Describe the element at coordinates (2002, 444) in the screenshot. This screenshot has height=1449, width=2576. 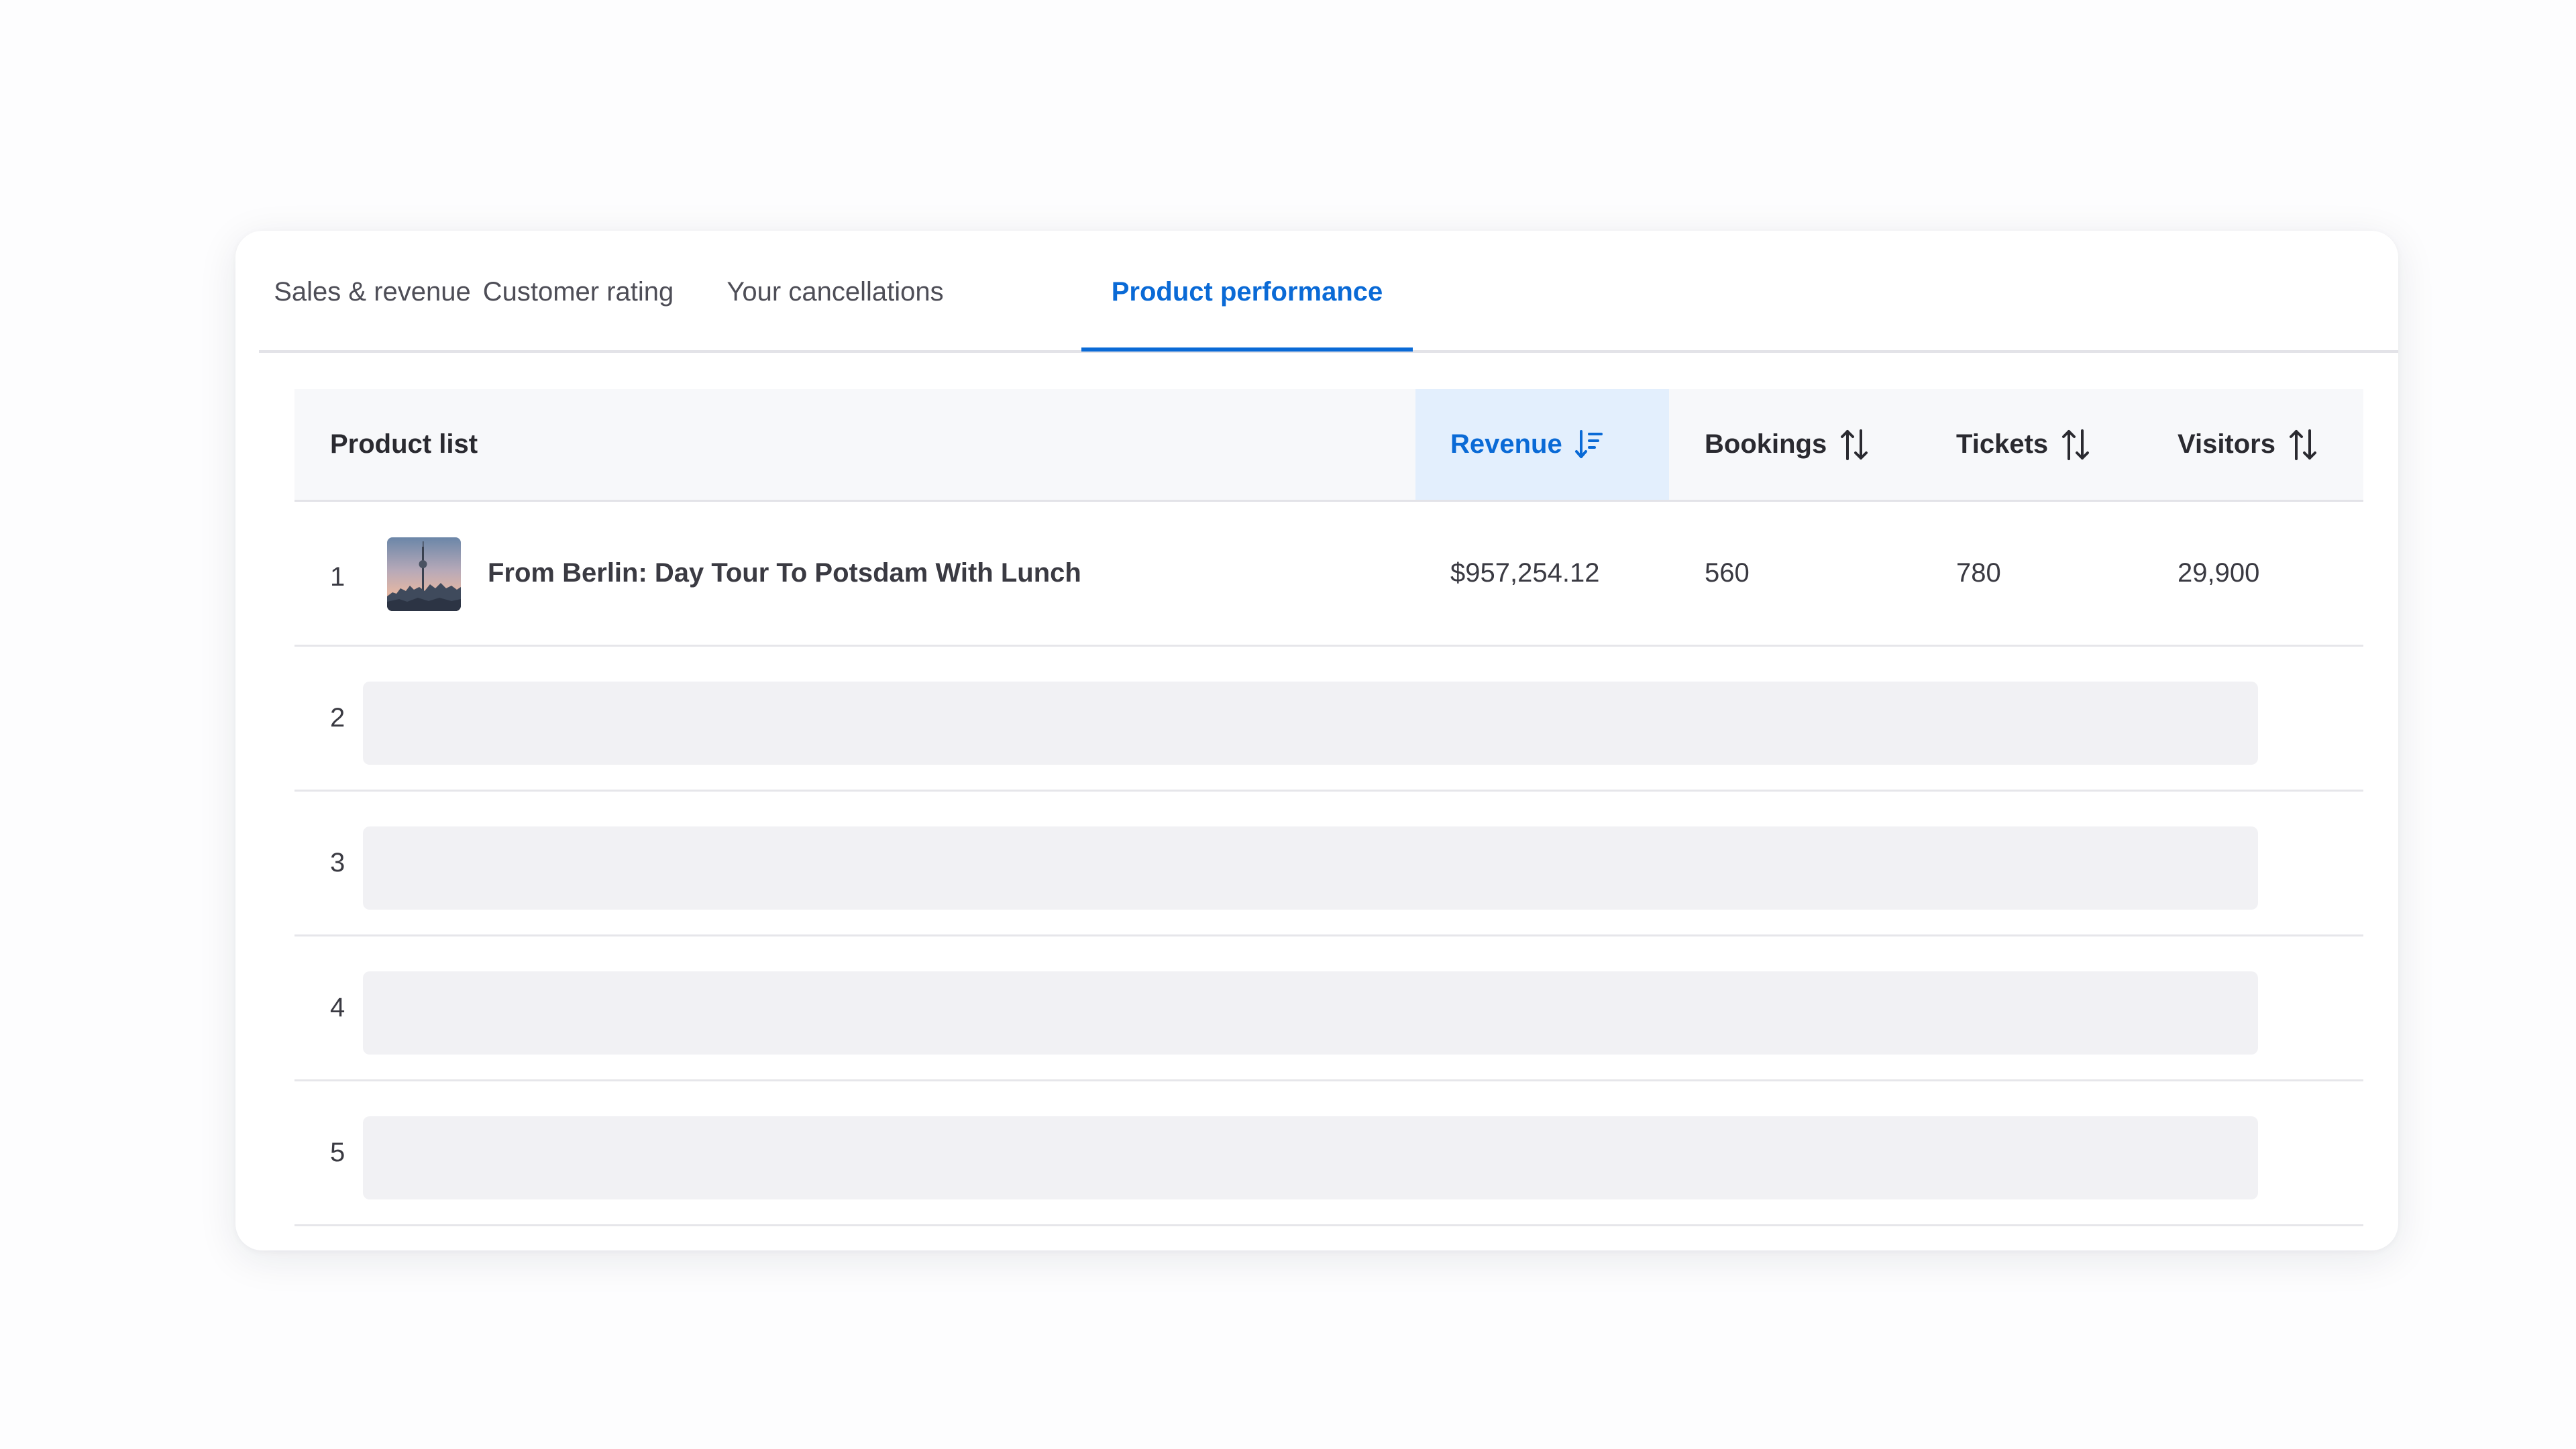
I see `column-header-label: Tickets` at that location.